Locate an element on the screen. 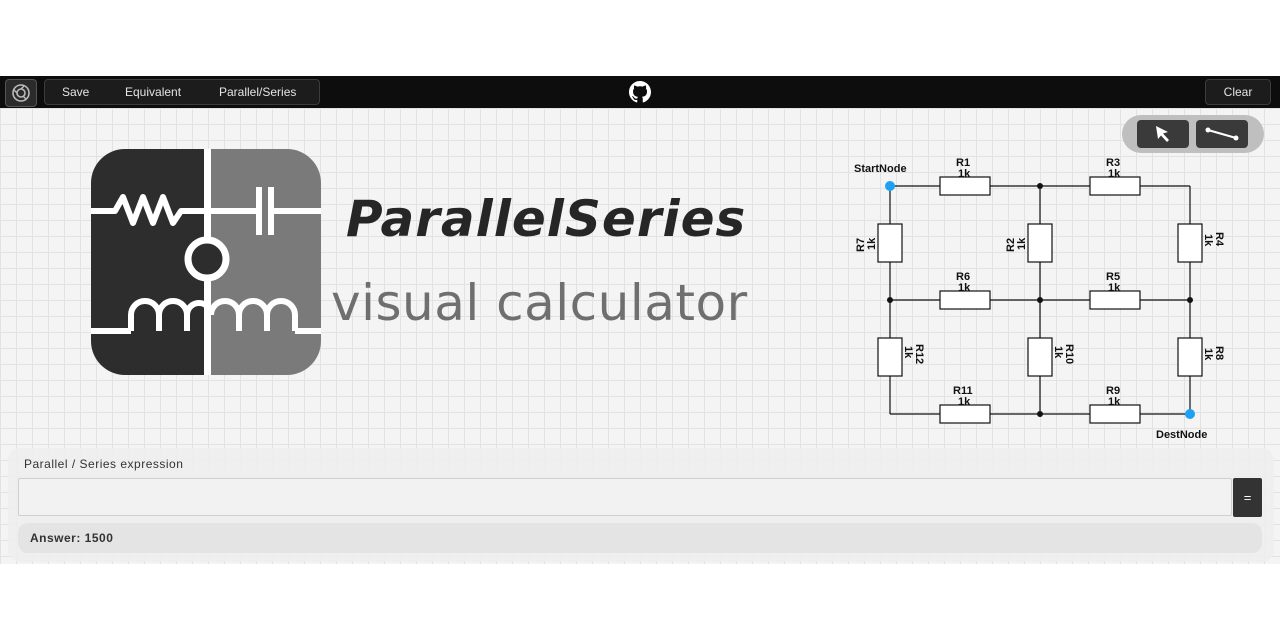  app-subtitle: visual calculator is located at coordinates (539, 303).